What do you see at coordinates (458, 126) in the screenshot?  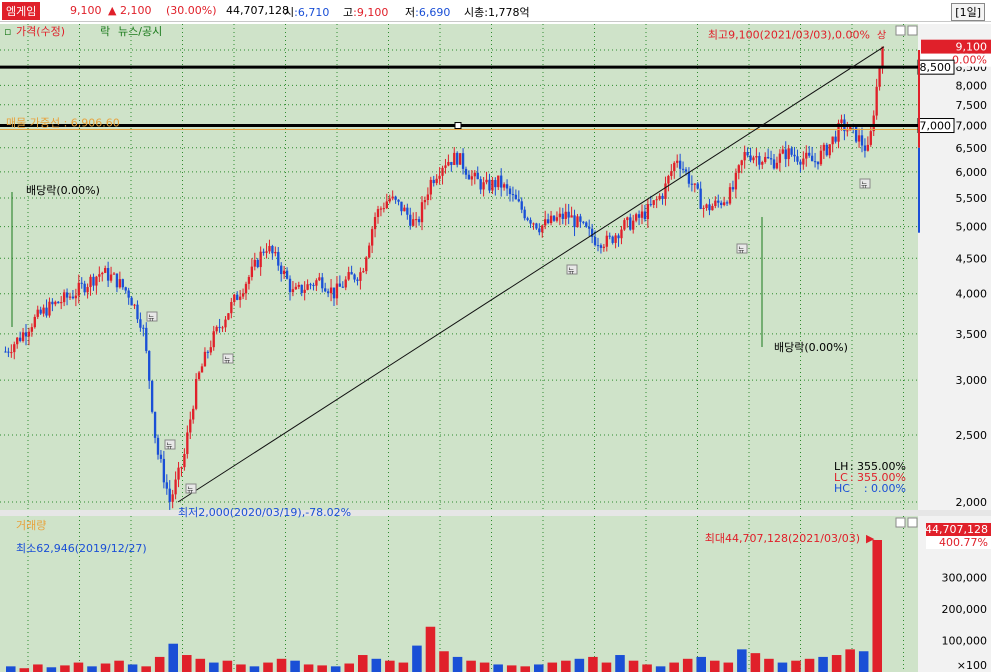 I see `level-line-handle` at bounding box center [458, 126].